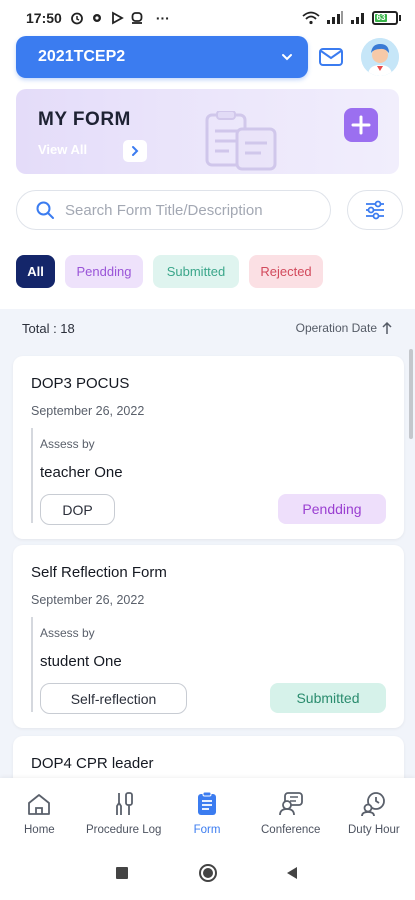 The image size is (415, 900). I want to click on nav-item-conference: Conference, so click(290, 813).